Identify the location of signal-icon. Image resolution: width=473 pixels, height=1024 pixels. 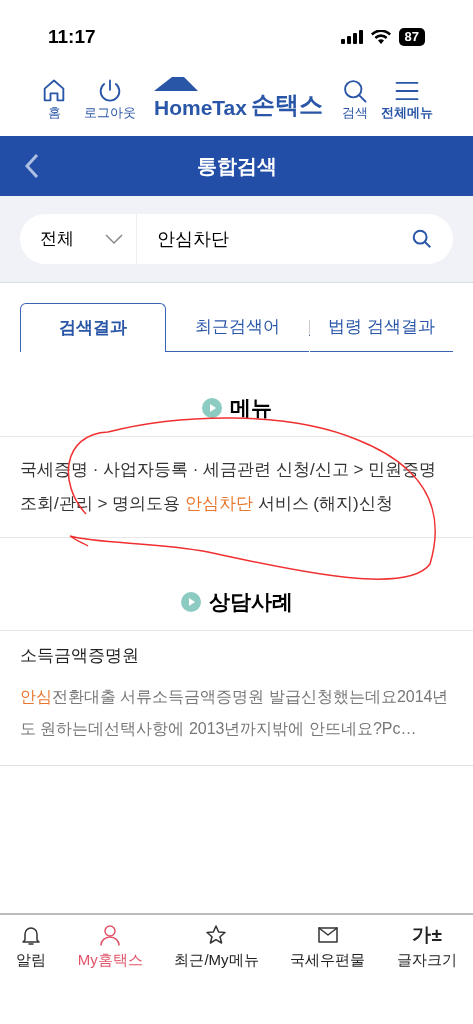
(351, 37).